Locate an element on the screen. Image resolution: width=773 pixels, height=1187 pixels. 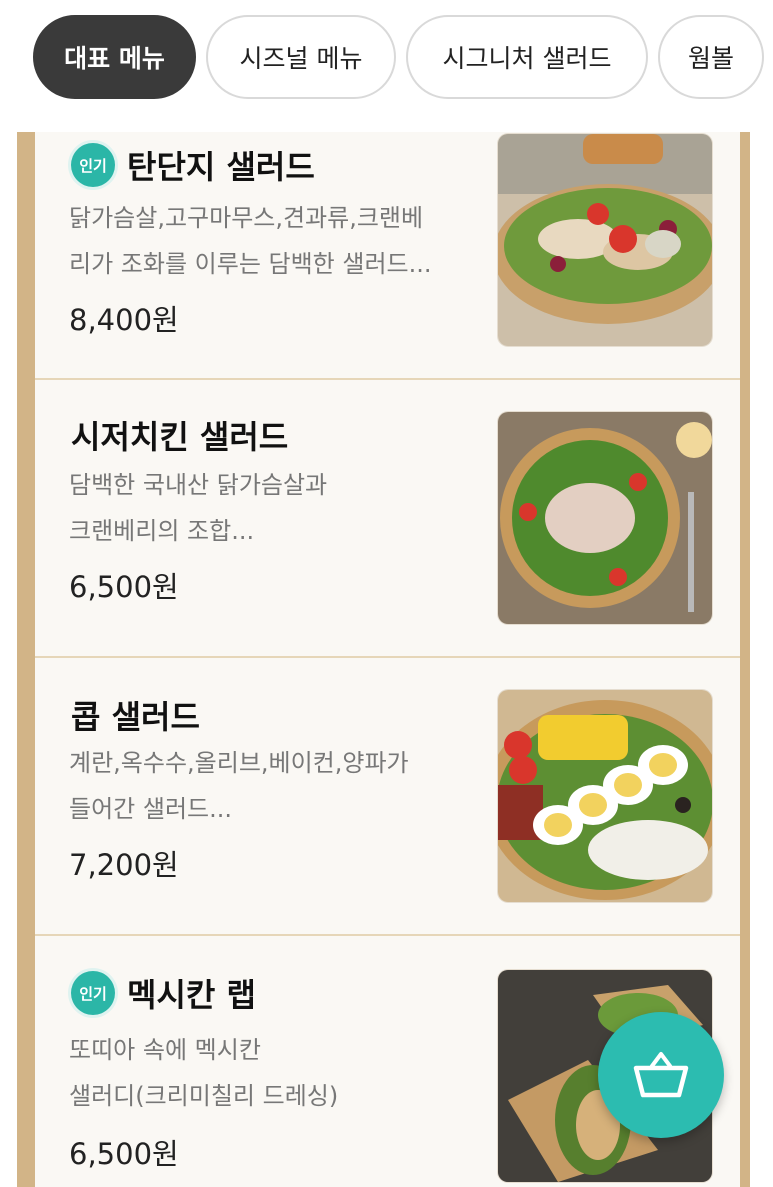
menu-item-title-row: 인기 탄단지 샐러드 is located at coordinates (193, 165).